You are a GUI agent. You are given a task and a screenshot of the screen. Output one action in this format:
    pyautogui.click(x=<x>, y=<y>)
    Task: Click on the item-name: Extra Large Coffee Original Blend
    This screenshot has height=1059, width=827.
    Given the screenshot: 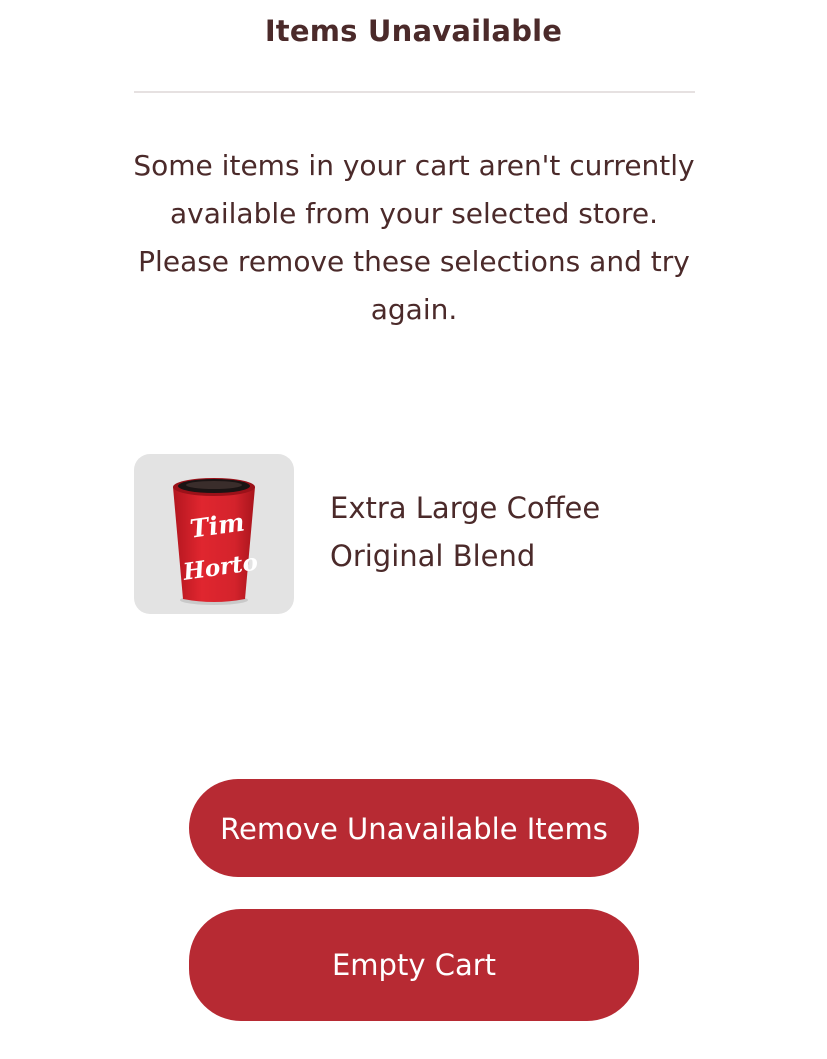 What is the action you would take?
    pyautogui.click(x=500, y=532)
    